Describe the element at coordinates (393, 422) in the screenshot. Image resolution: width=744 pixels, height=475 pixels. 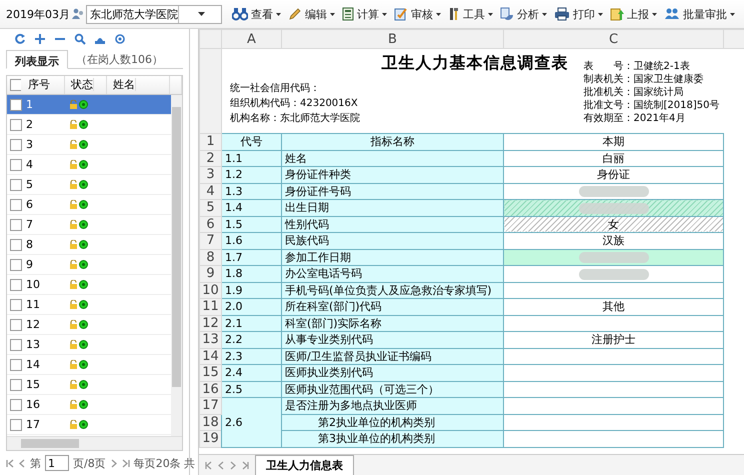
I see `table-cell: 第2执业单位的机构类别` at that location.